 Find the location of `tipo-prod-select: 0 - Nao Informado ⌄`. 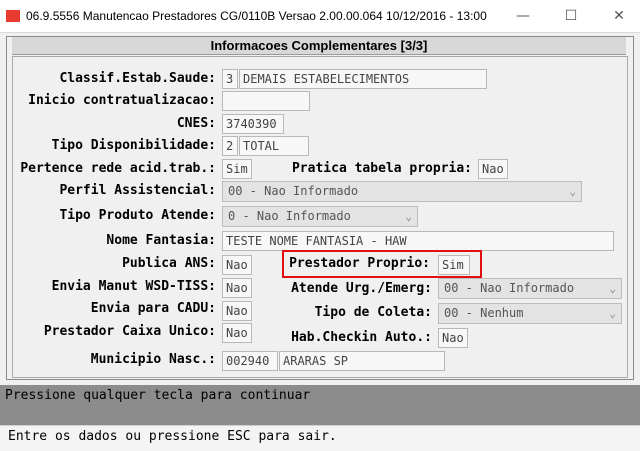

tipo-prod-select: 0 - Nao Informado ⌄ is located at coordinates (320, 216).